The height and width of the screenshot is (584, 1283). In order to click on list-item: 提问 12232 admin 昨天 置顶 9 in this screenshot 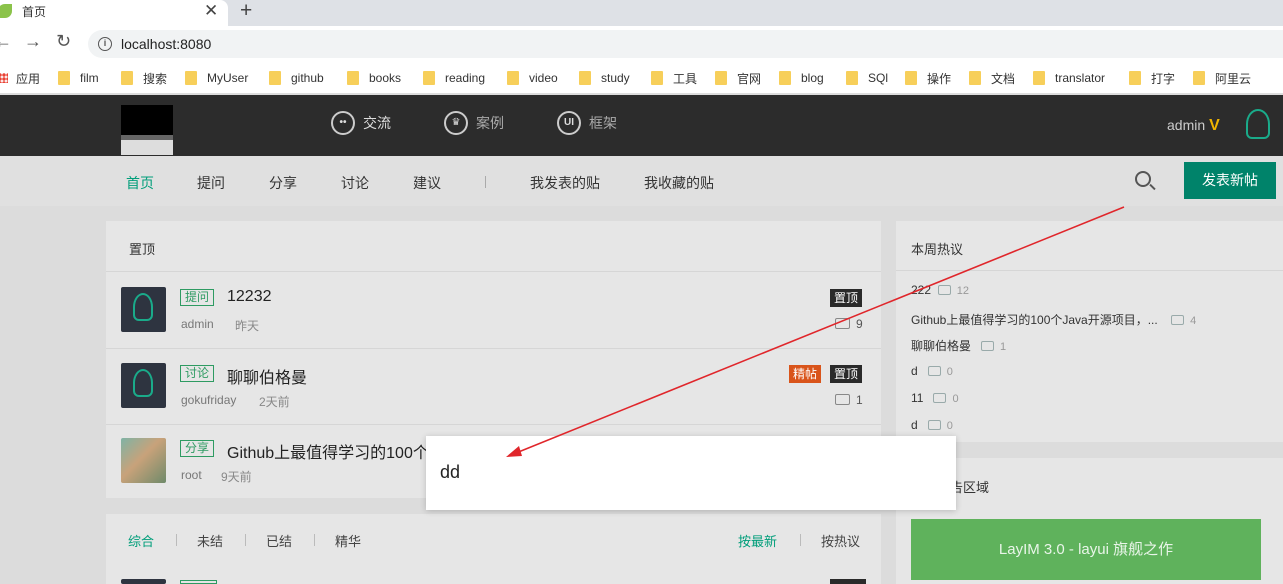, I will do `click(493, 311)`.